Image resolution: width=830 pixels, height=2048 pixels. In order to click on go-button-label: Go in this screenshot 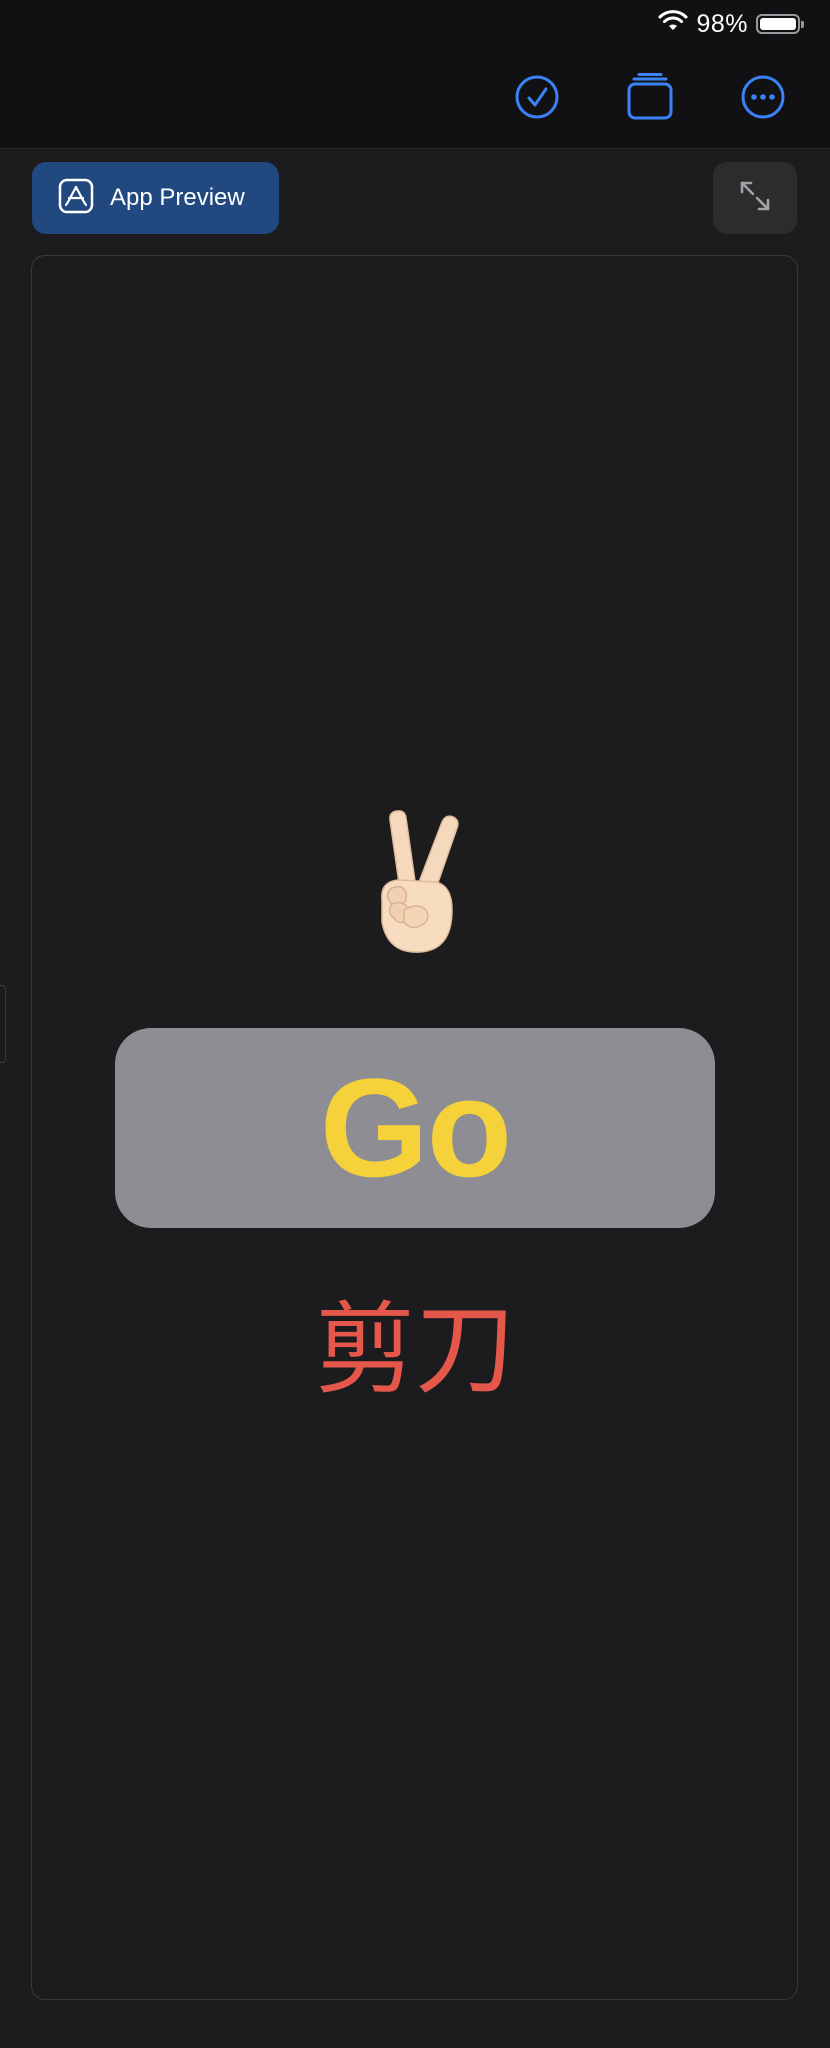, I will do `click(415, 1127)`.